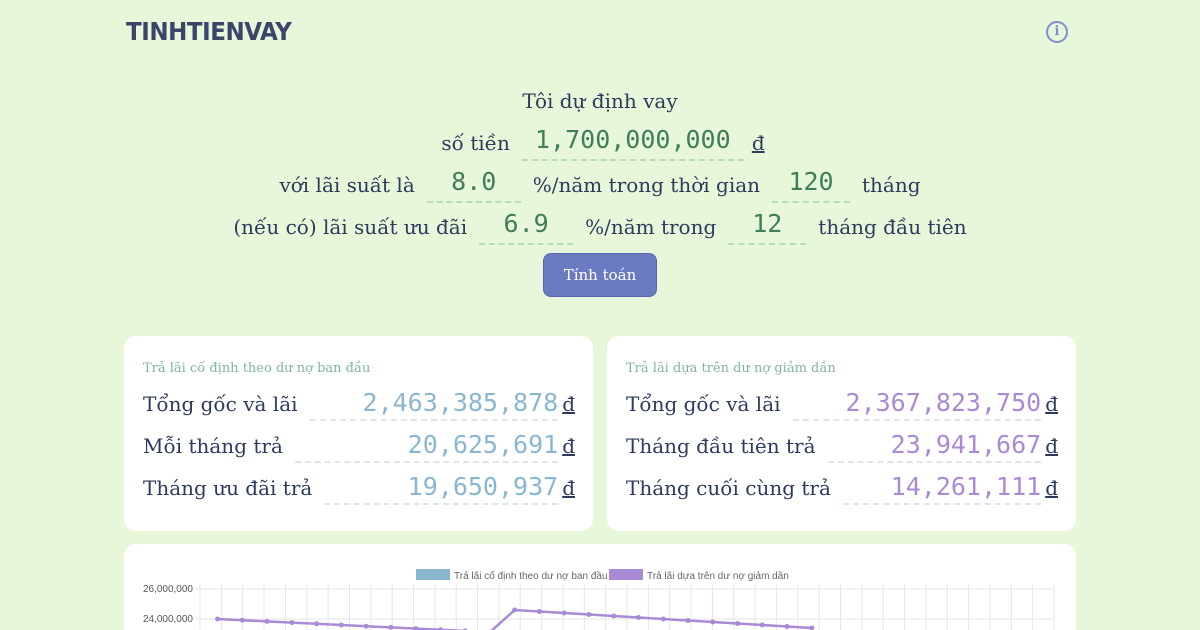 This screenshot has width=1200, height=630. Describe the element at coordinates (473, 185) in the screenshot. I see `interest-rate-input: 8.0` at that location.